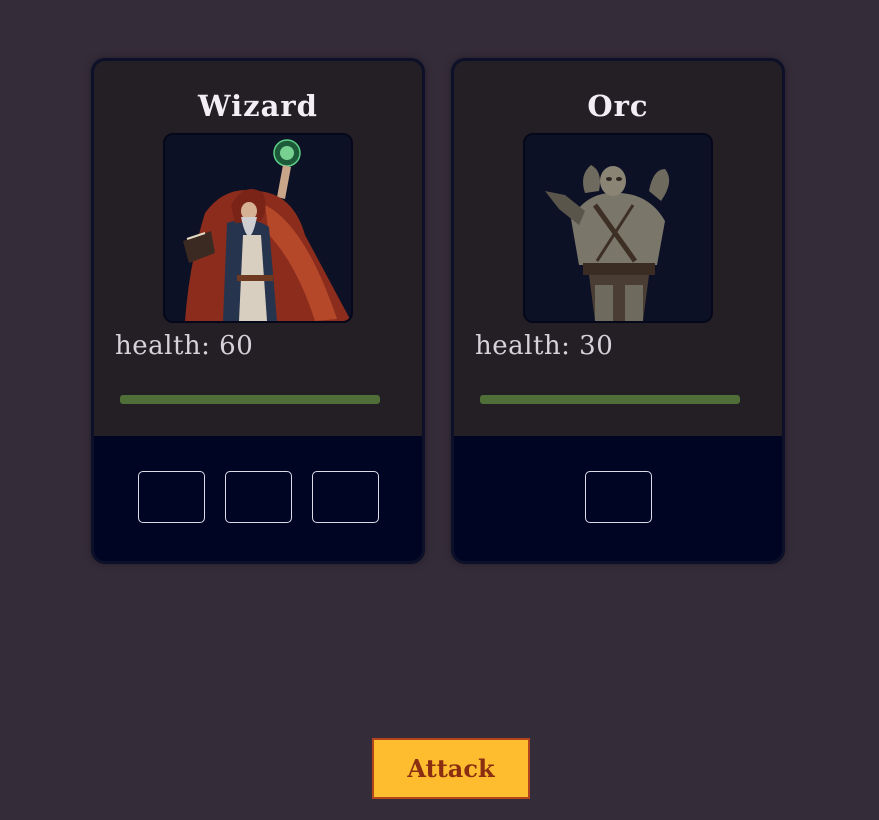 The width and height of the screenshot is (879, 820). I want to click on orc-health-fill, so click(610, 399).